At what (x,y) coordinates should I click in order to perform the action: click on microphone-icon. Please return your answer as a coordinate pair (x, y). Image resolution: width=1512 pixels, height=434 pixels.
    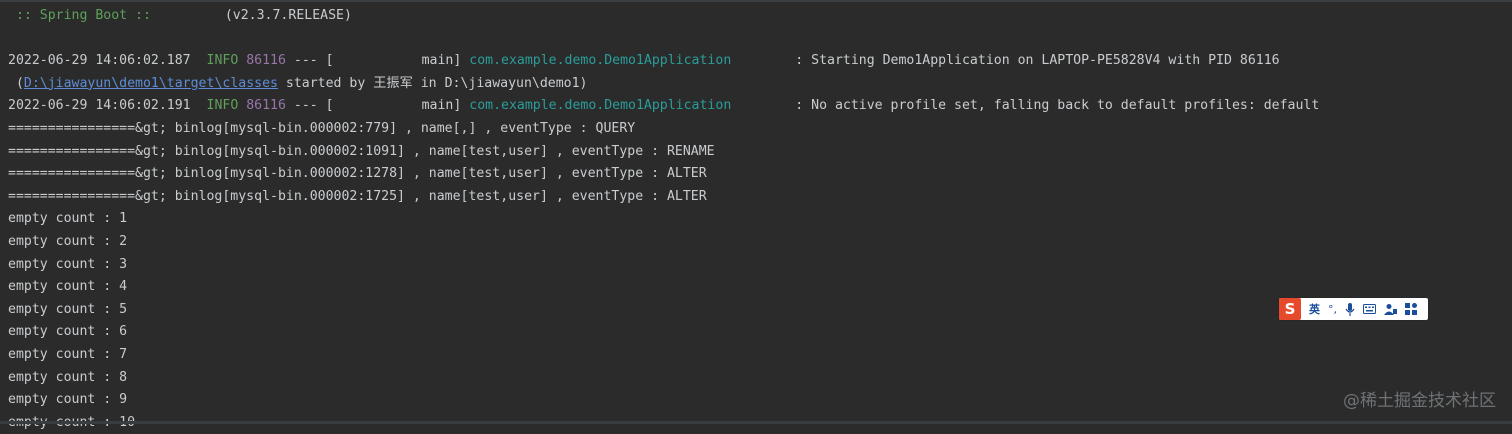
    Looking at the image, I should click on (1350, 309).